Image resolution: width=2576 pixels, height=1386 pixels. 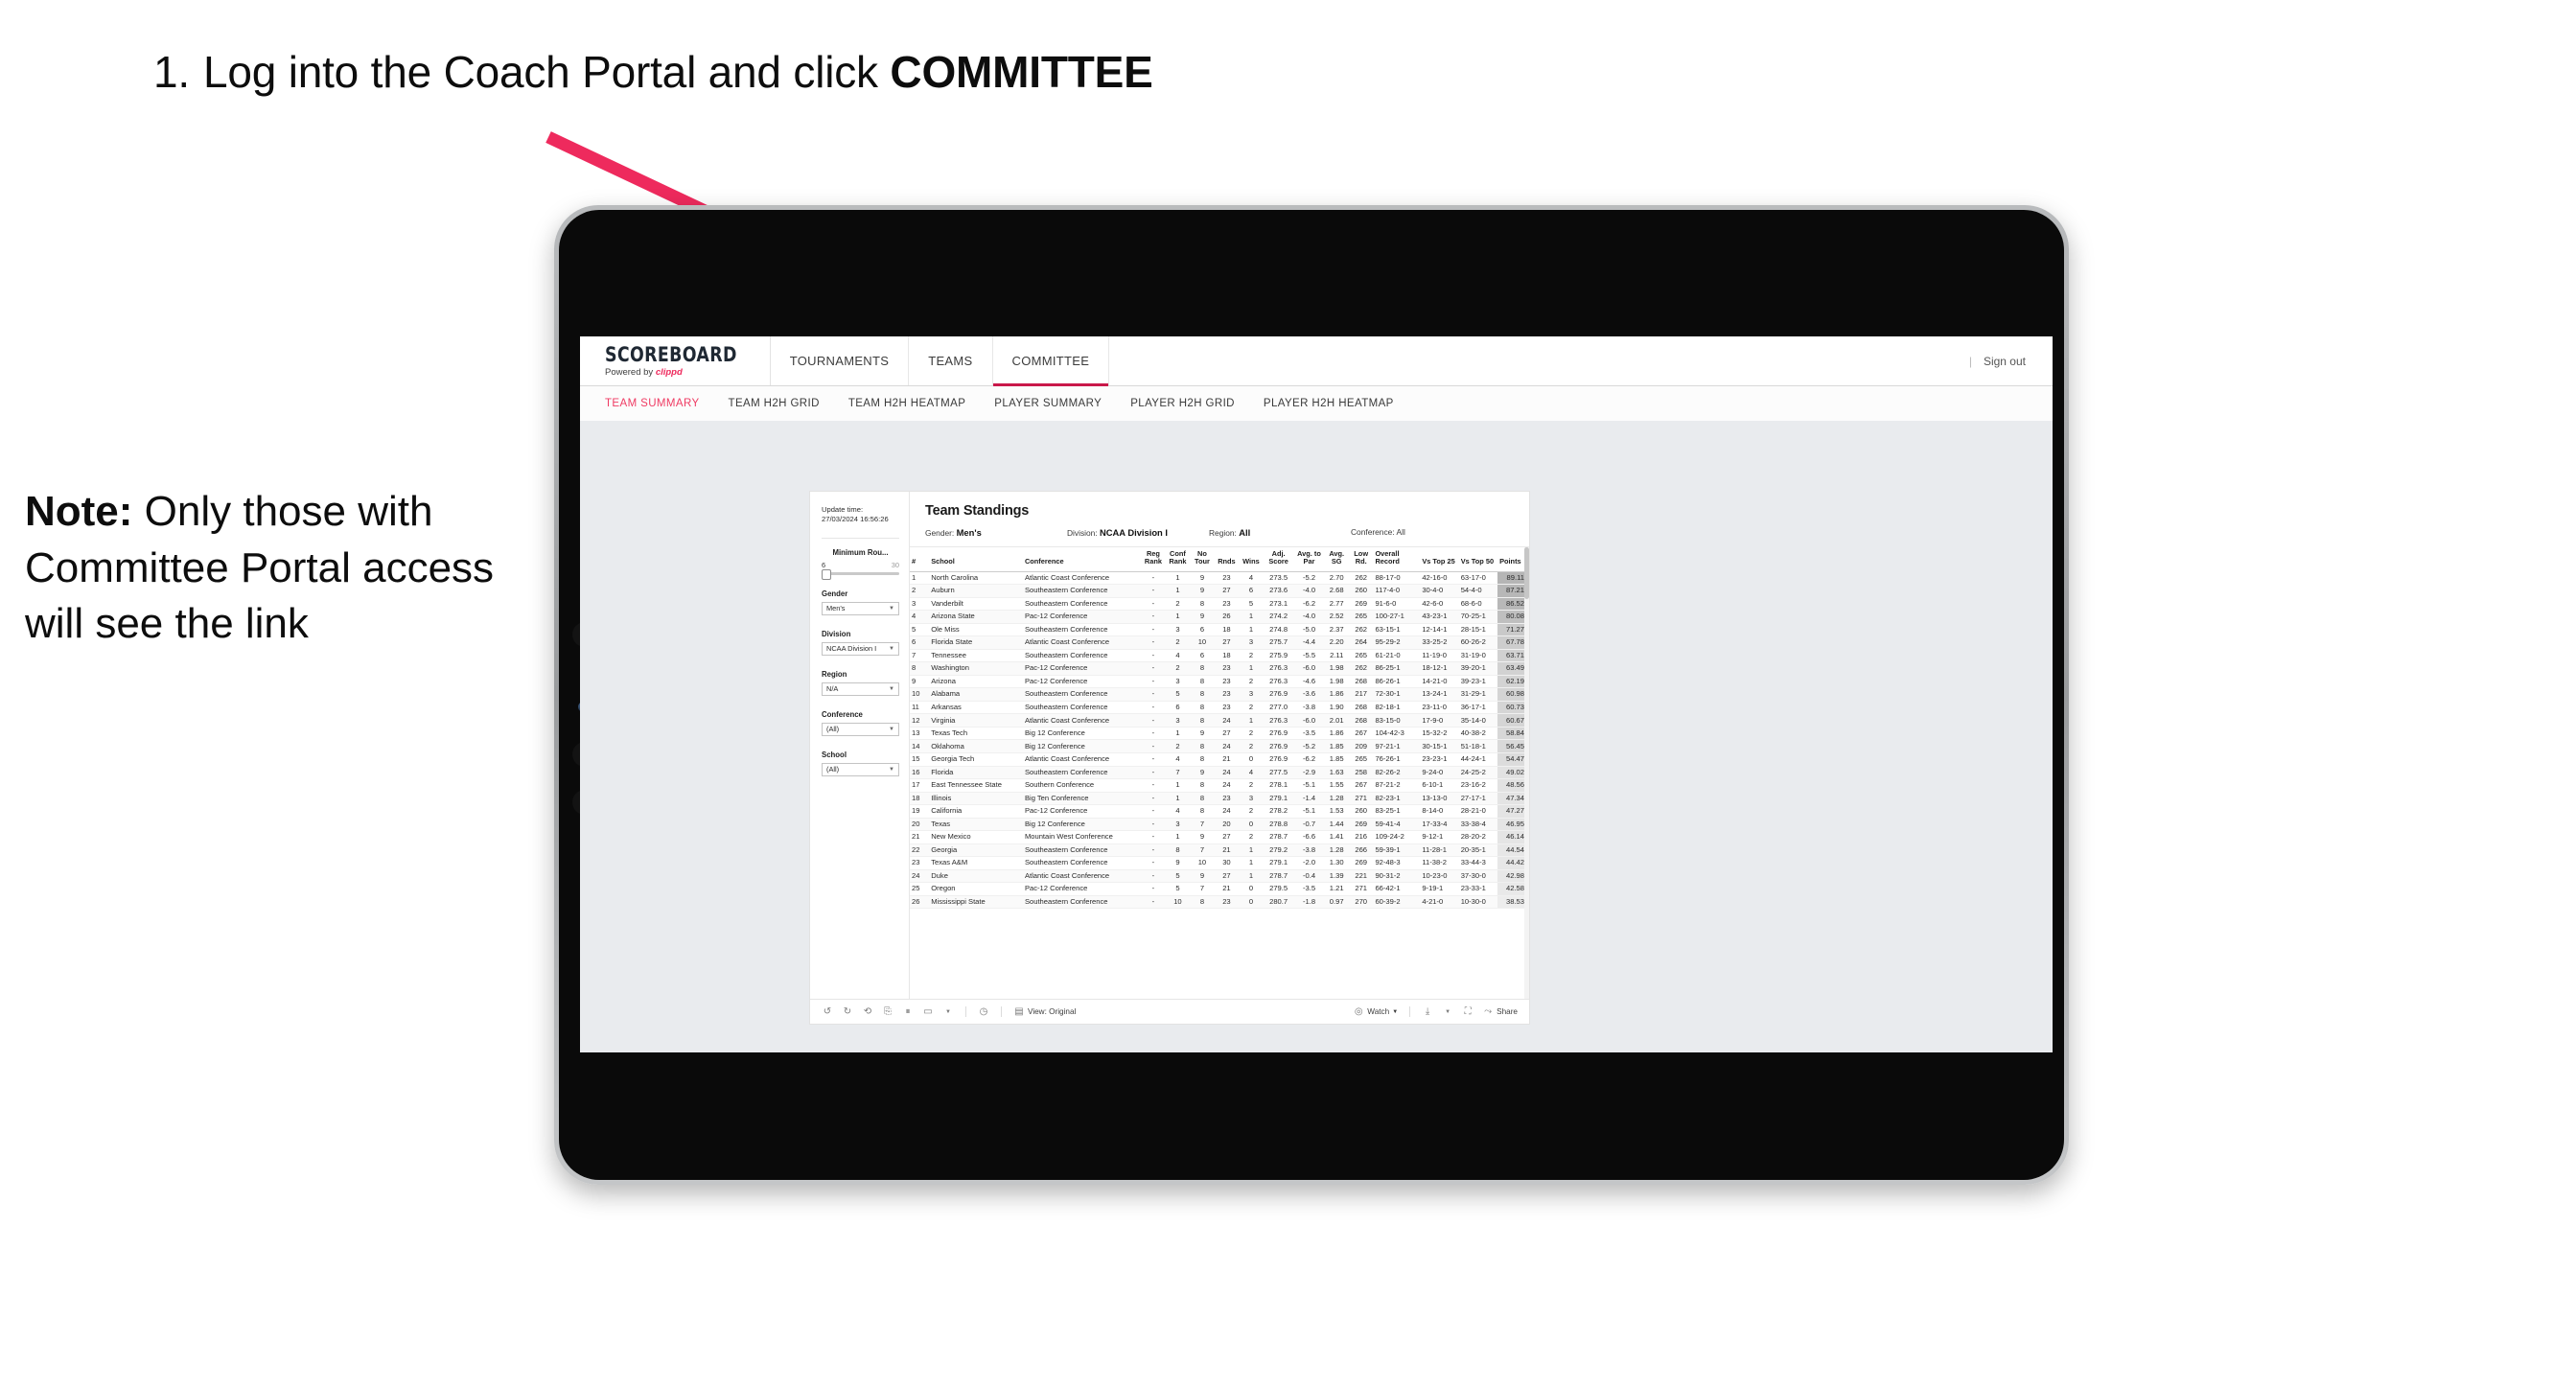 What do you see at coordinates (848, 1012) in the screenshot?
I see `redo-icon: ↻` at bounding box center [848, 1012].